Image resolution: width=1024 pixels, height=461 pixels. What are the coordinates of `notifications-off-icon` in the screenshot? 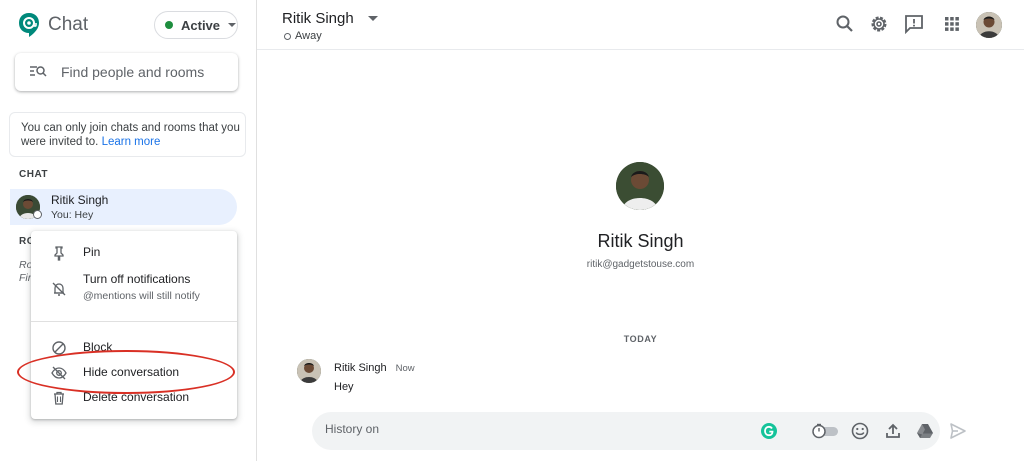 It's located at (59, 289).